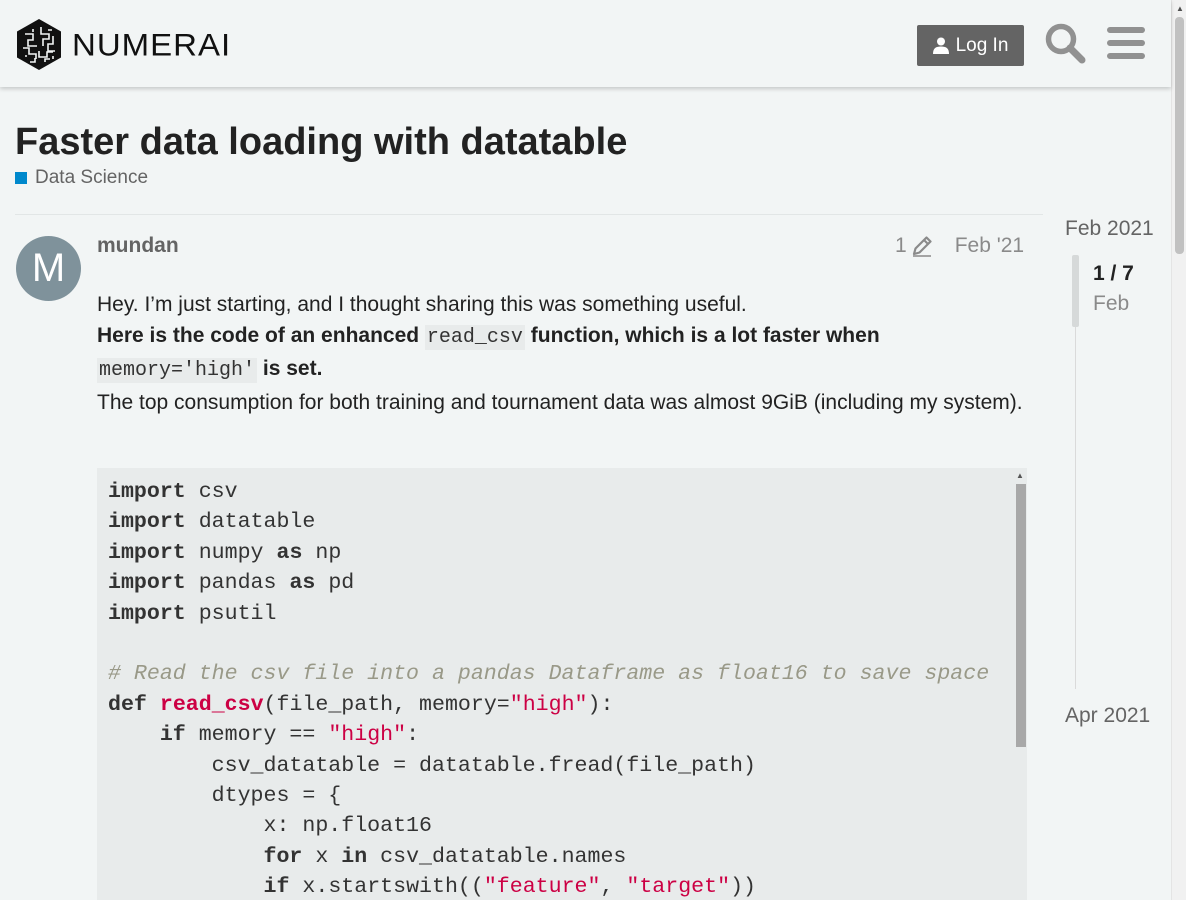  I want to click on code-line: for x in csv_datatable.names, so click(445, 856).